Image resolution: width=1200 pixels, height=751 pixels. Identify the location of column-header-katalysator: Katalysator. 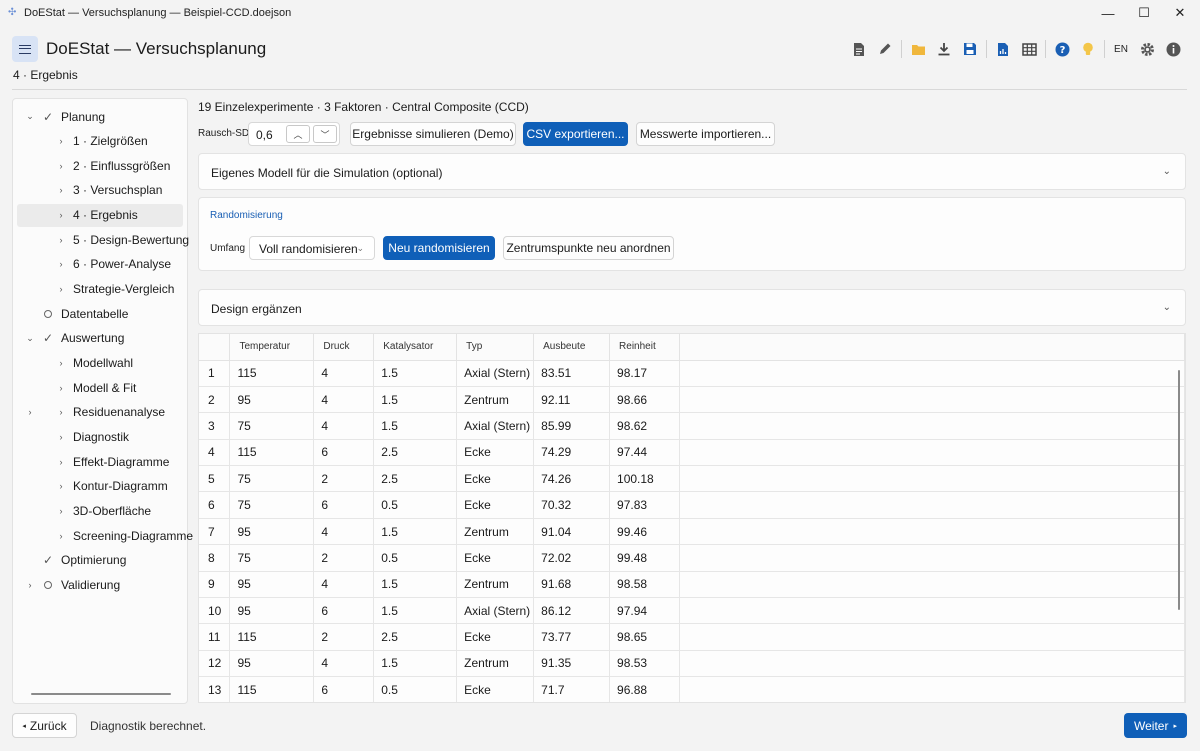
(415, 347).